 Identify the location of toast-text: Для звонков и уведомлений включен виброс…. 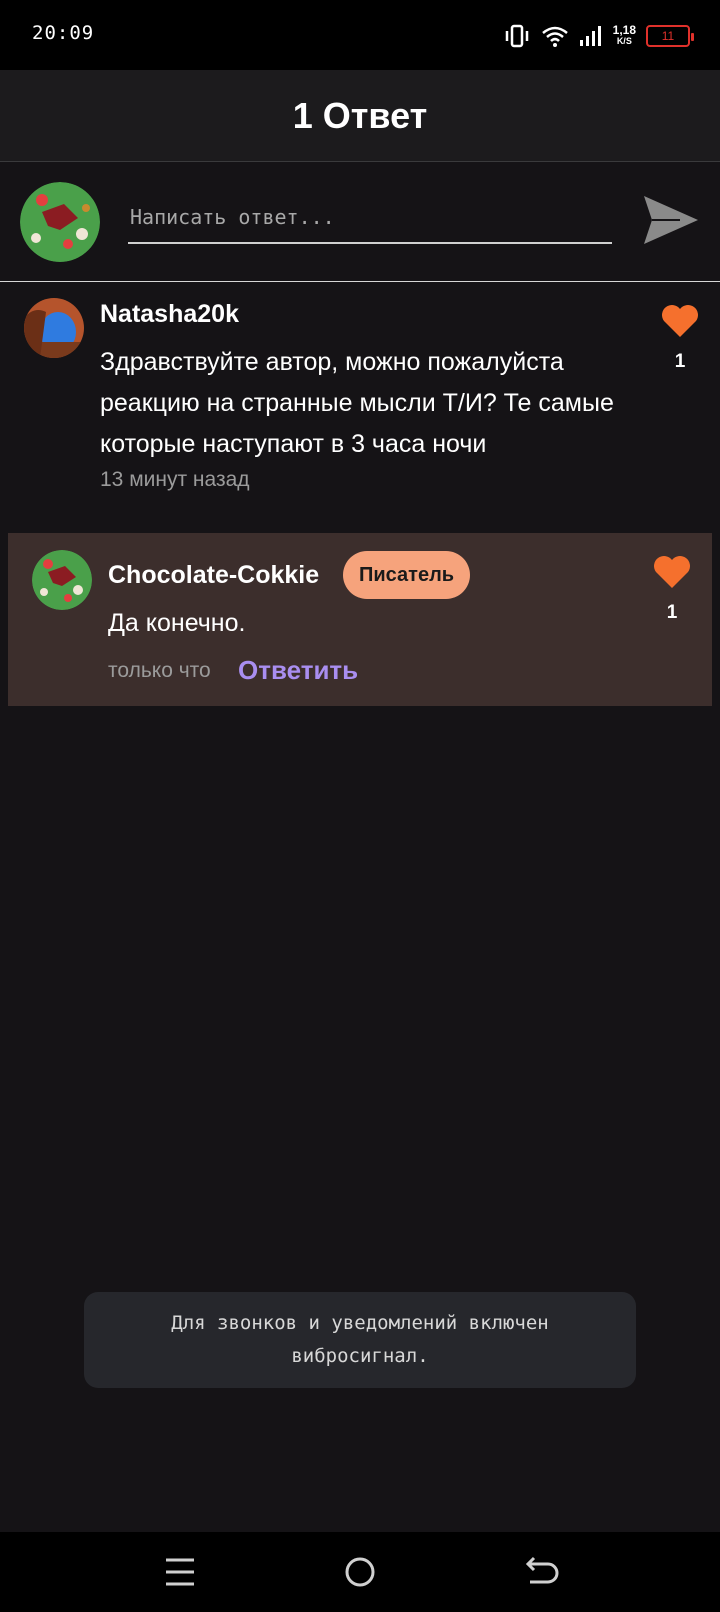
(360, 1339).